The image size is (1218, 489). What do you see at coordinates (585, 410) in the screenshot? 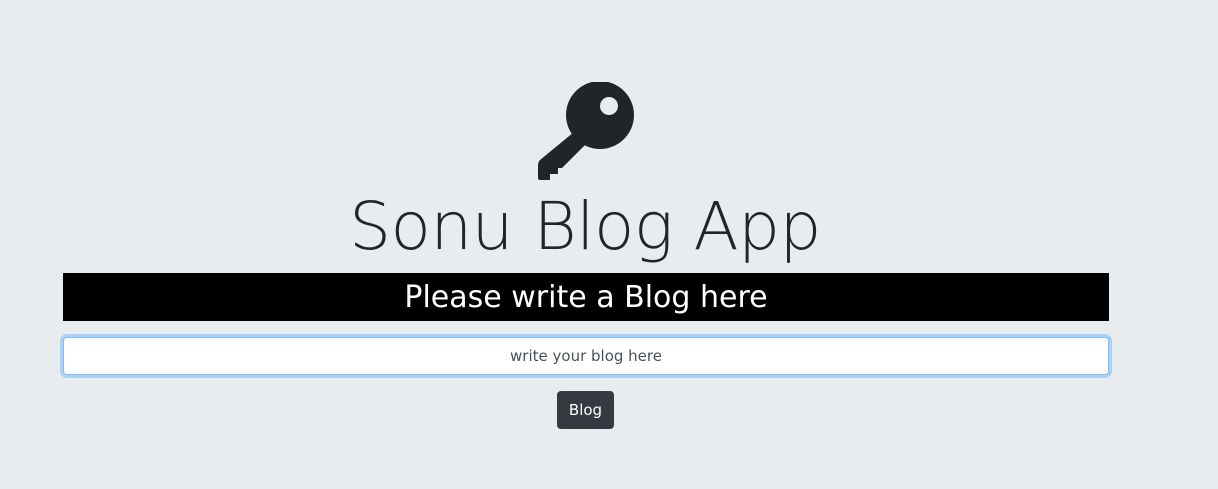
I see `blog-submit-button: Blog` at bounding box center [585, 410].